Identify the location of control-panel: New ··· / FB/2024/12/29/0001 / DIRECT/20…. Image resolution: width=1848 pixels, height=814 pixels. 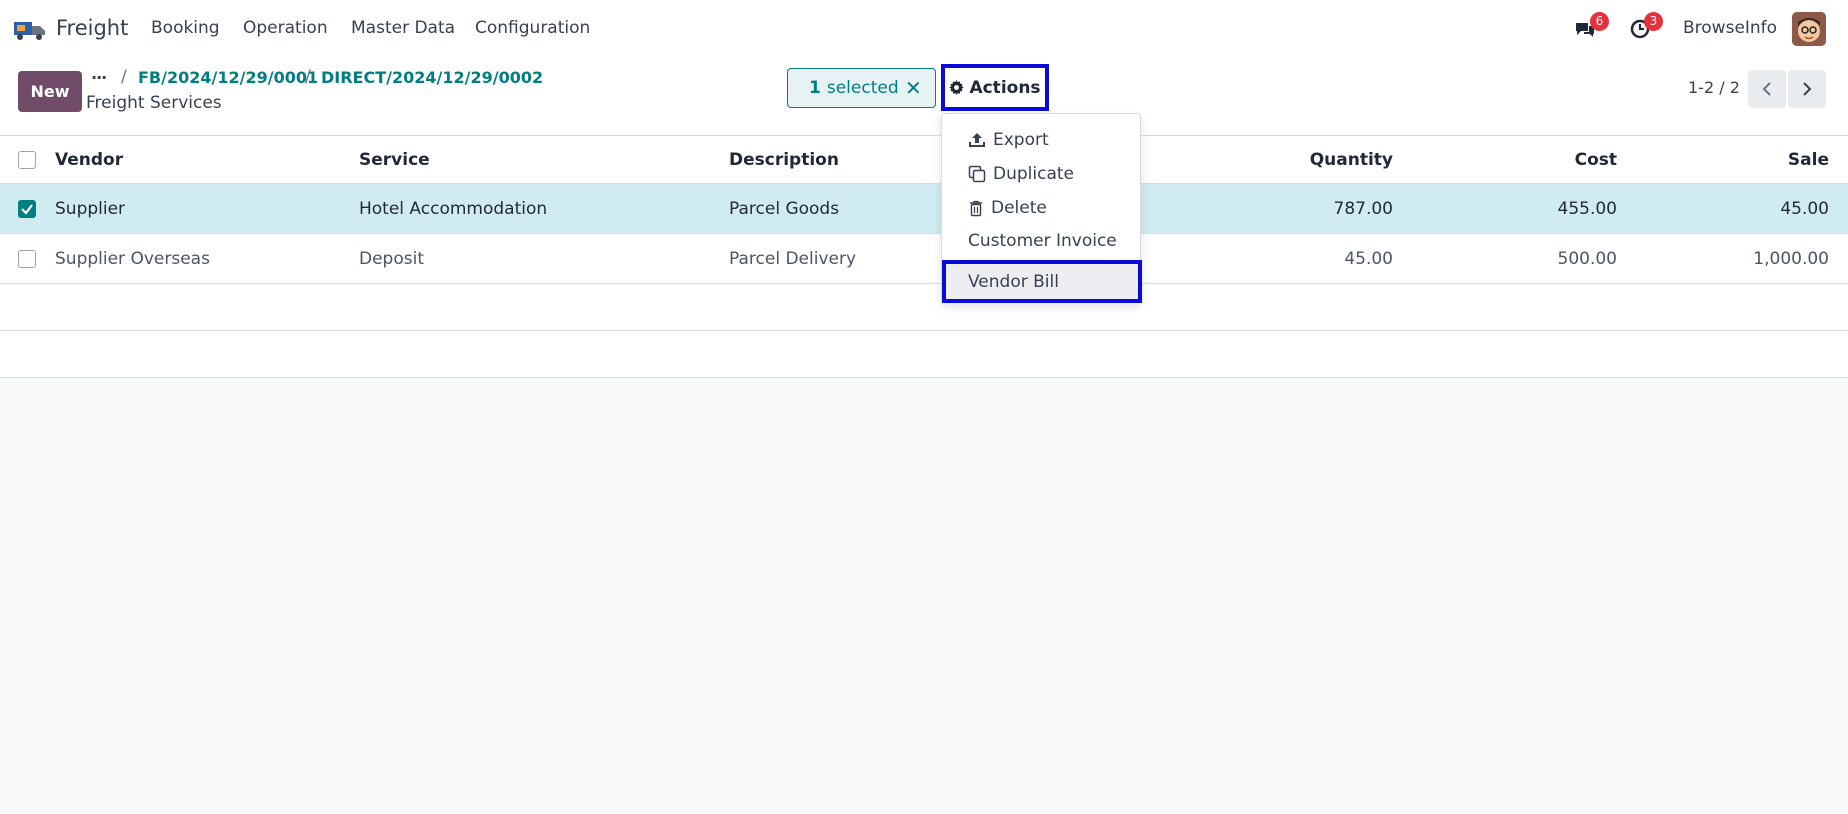
(924, 96).